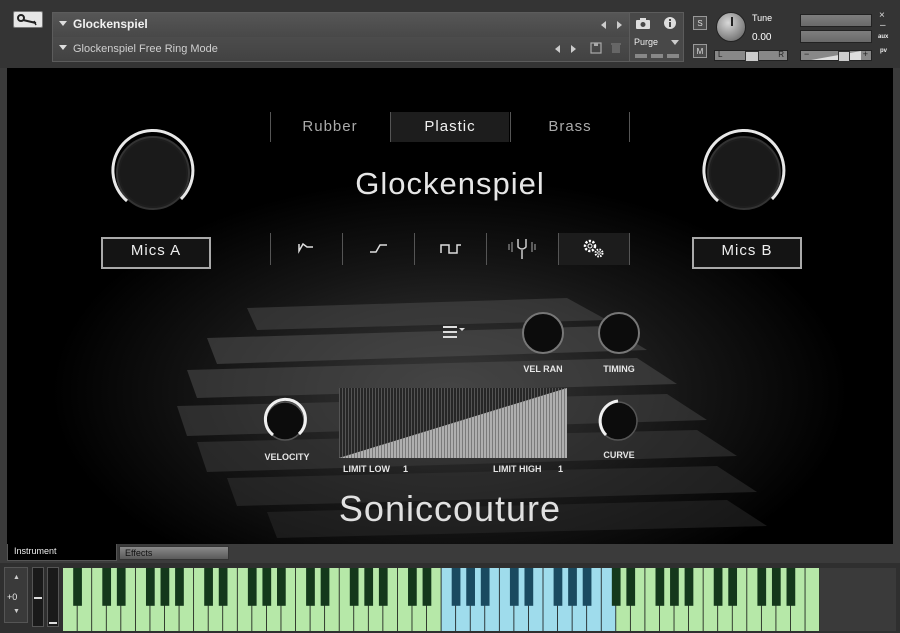 The width and height of the screenshot is (900, 633). I want to click on aux-button: aux, so click(883, 37).